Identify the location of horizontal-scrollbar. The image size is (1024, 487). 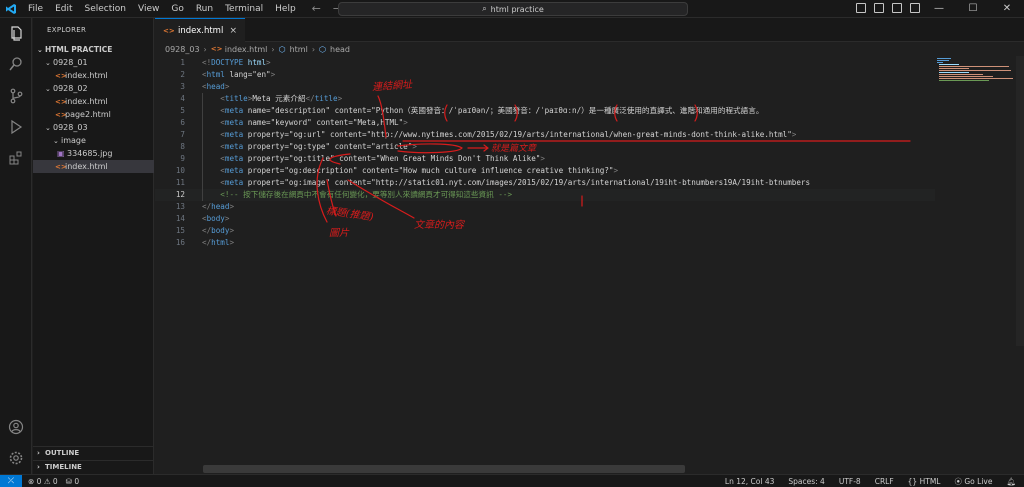
(444, 469).